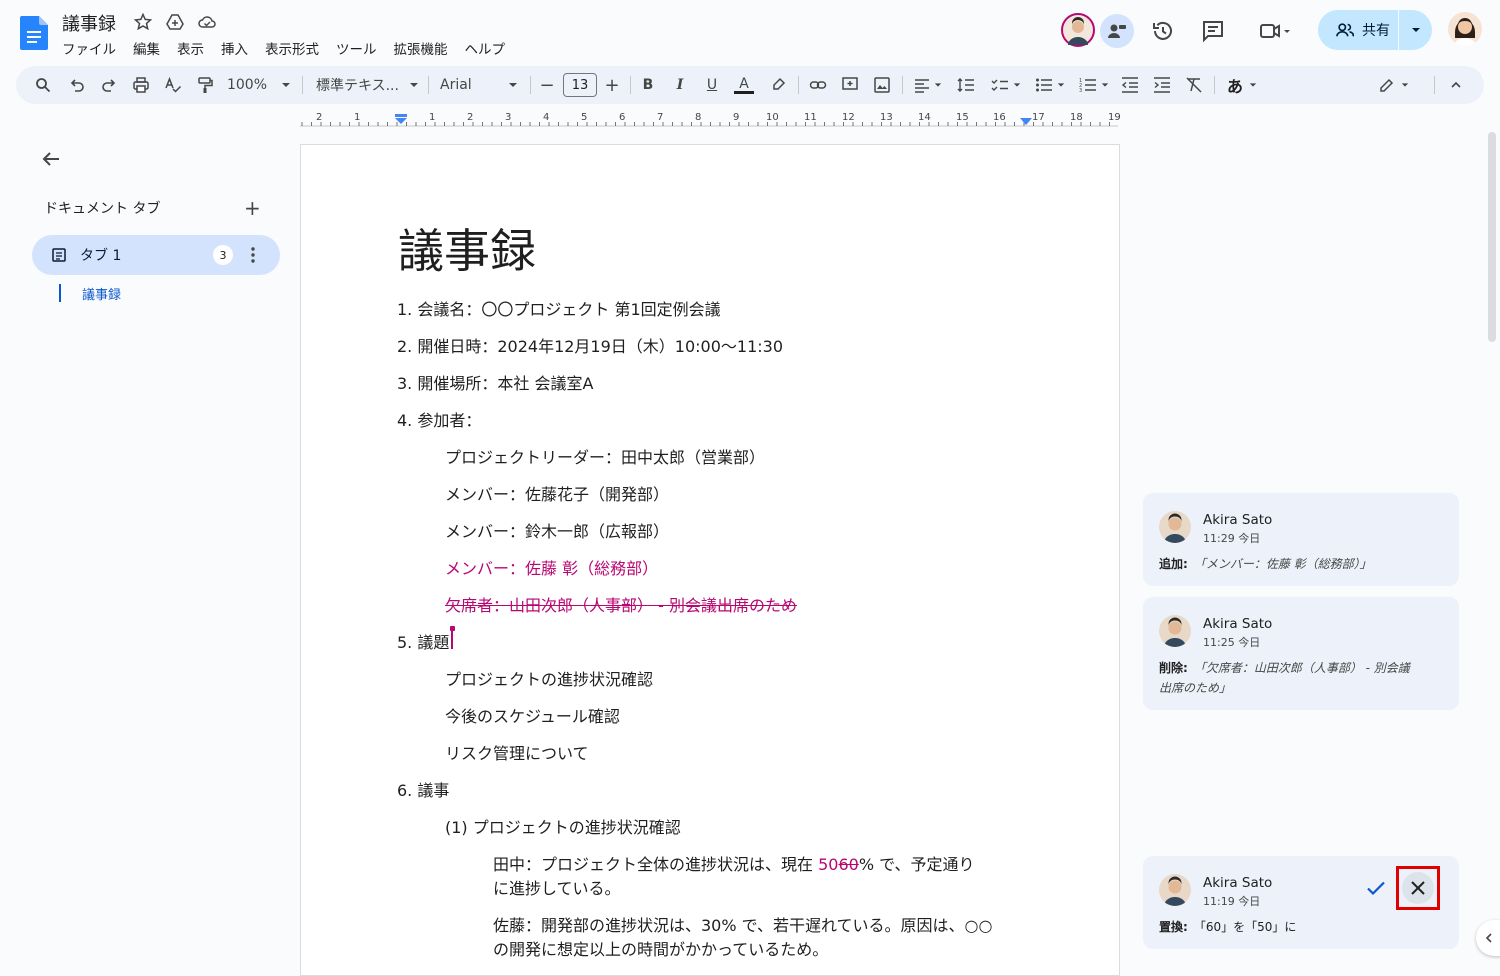  What do you see at coordinates (557, 493) in the screenshot?
I see `doc-line-attendee-member-1: メンバー：佐藤花子（開発部）` at bounding box center [557, 493].